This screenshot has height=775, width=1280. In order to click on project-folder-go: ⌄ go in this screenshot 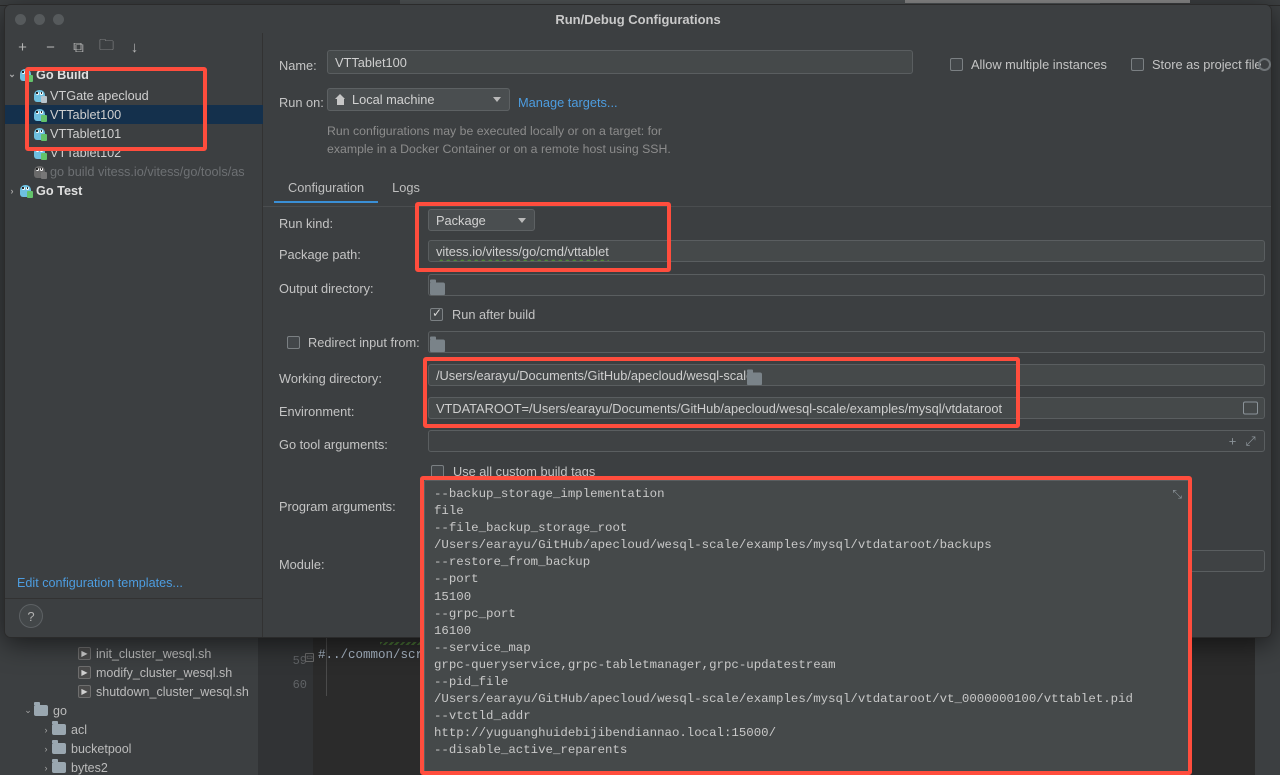, I will do `click(44, 710)`.